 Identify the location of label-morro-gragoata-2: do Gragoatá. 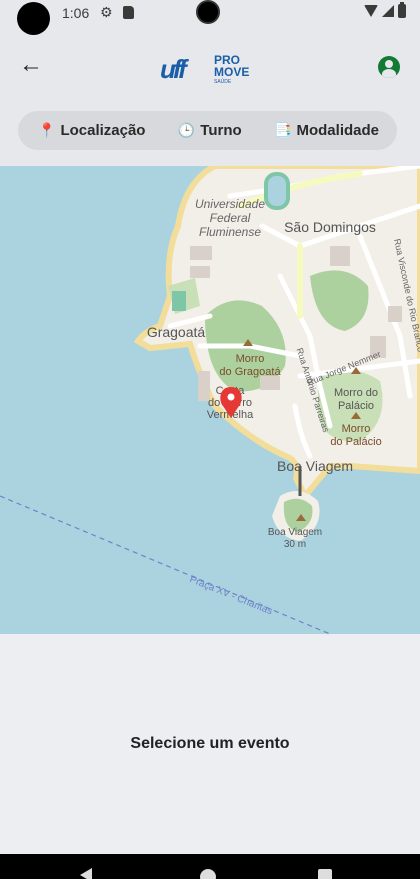
(250, 372).